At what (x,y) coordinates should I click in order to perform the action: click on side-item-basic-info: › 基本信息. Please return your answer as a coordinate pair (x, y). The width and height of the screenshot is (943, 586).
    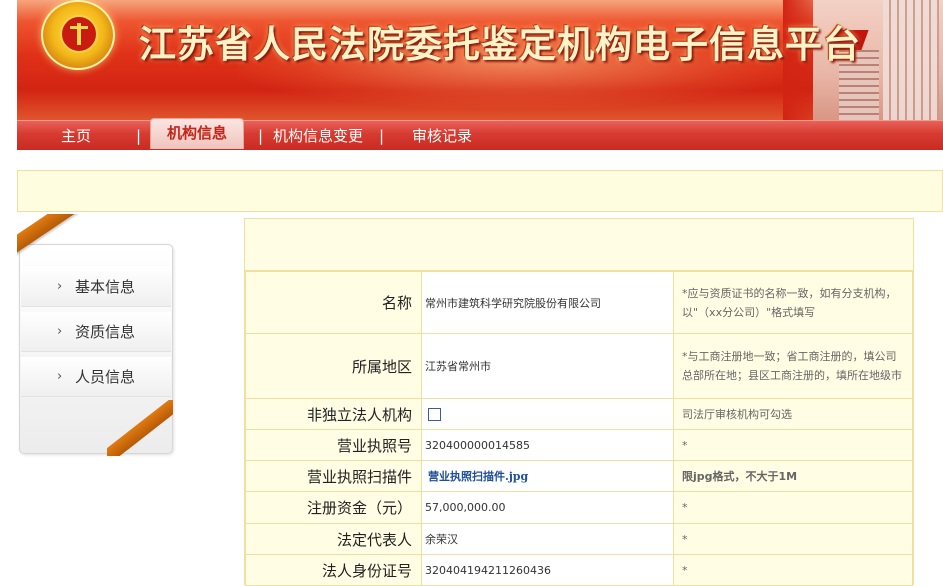
    Looking at the image, I should click on (96, 287).